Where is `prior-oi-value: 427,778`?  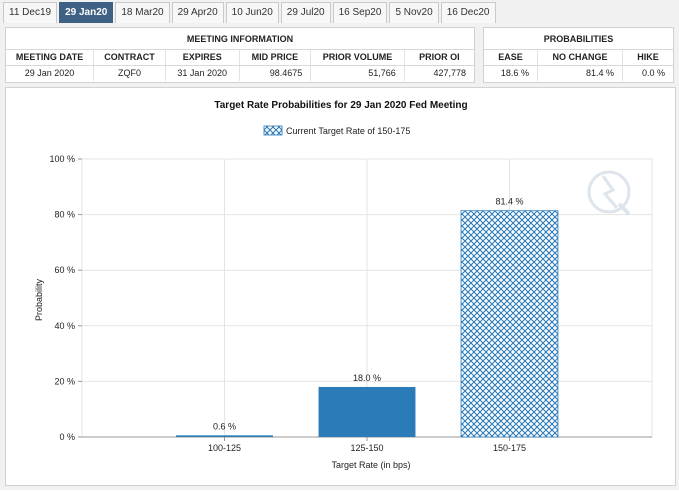
prior-oi-value: 427,778 is located at coordinates (449, 73).